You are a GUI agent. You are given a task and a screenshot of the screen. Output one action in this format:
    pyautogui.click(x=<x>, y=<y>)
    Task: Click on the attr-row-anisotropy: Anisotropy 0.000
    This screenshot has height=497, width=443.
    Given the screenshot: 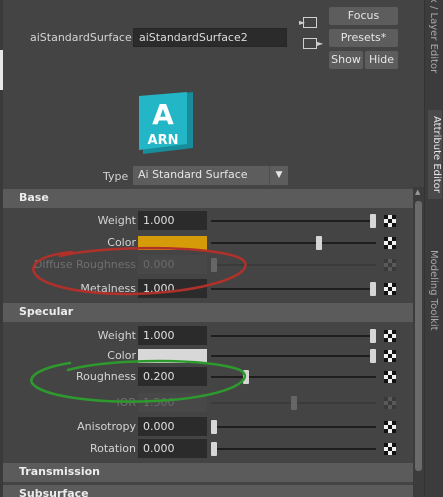 What is the action you would take?
    pyautogui.click(x=208, y=427)
    